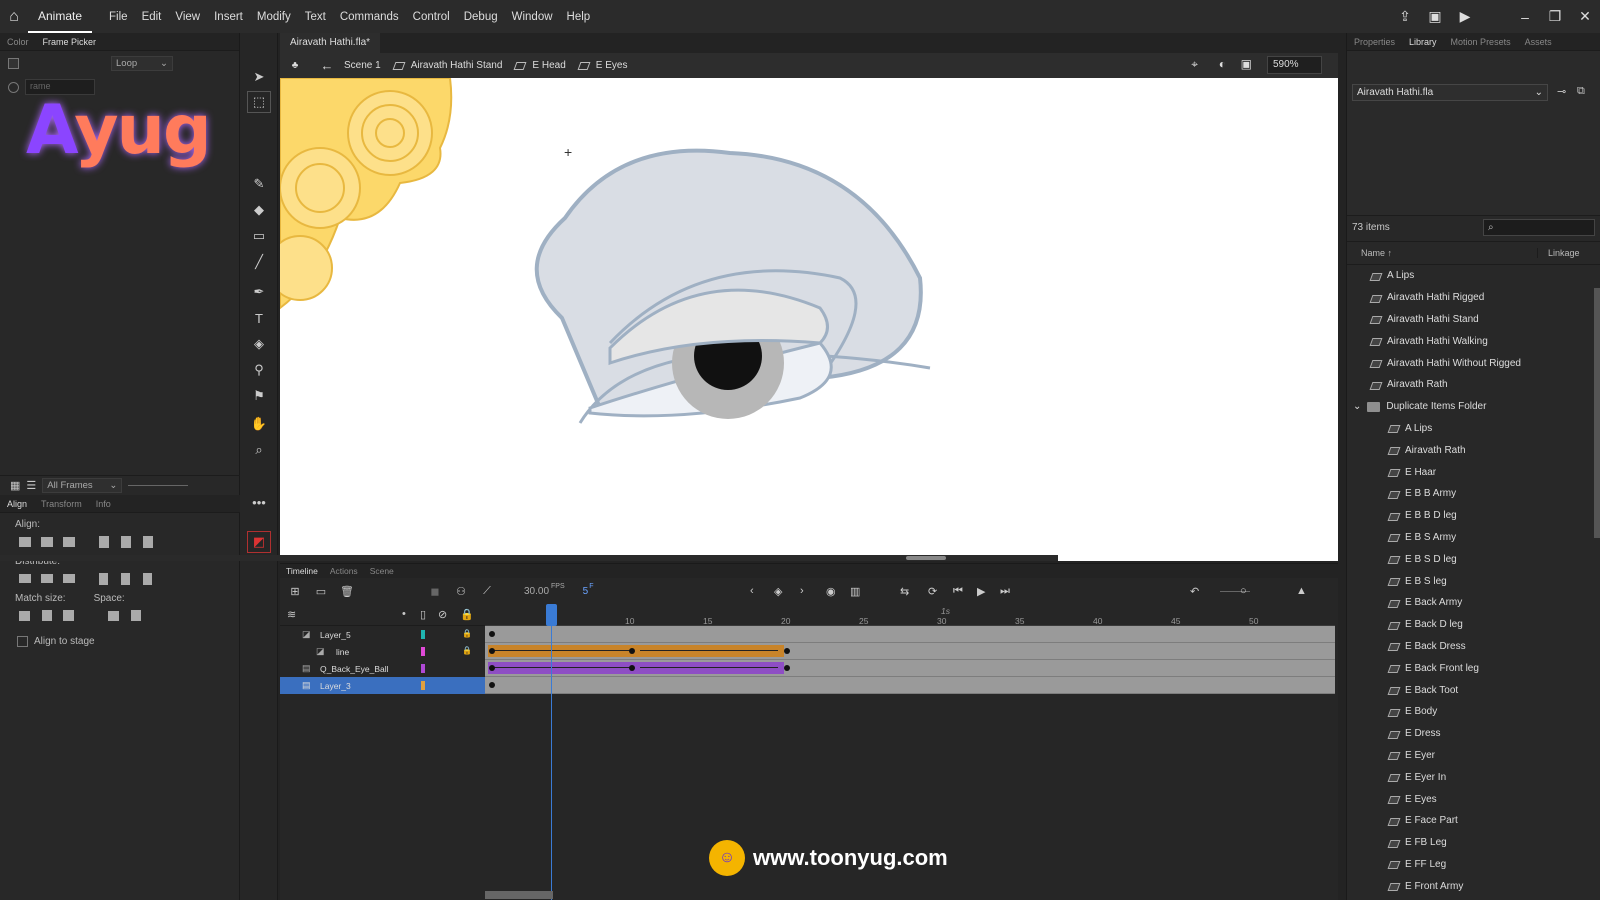 This screenshot has width=1600, height=900. What do you see at coordinates (382, 668) in the screenshot?
I see `layer-row: ▤ Q_Back_Eye_Ball` at bounding box center [382, 668].